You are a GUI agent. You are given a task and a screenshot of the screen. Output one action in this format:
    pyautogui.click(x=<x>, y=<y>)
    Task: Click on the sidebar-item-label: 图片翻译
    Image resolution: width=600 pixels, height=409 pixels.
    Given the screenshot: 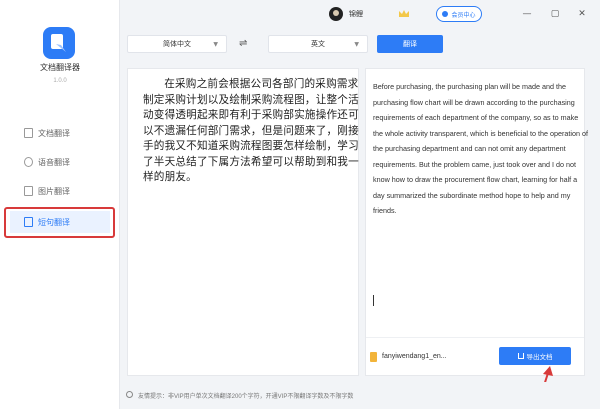 What is the action you would take?
    pyautogui.click(x=54, y=191)
    